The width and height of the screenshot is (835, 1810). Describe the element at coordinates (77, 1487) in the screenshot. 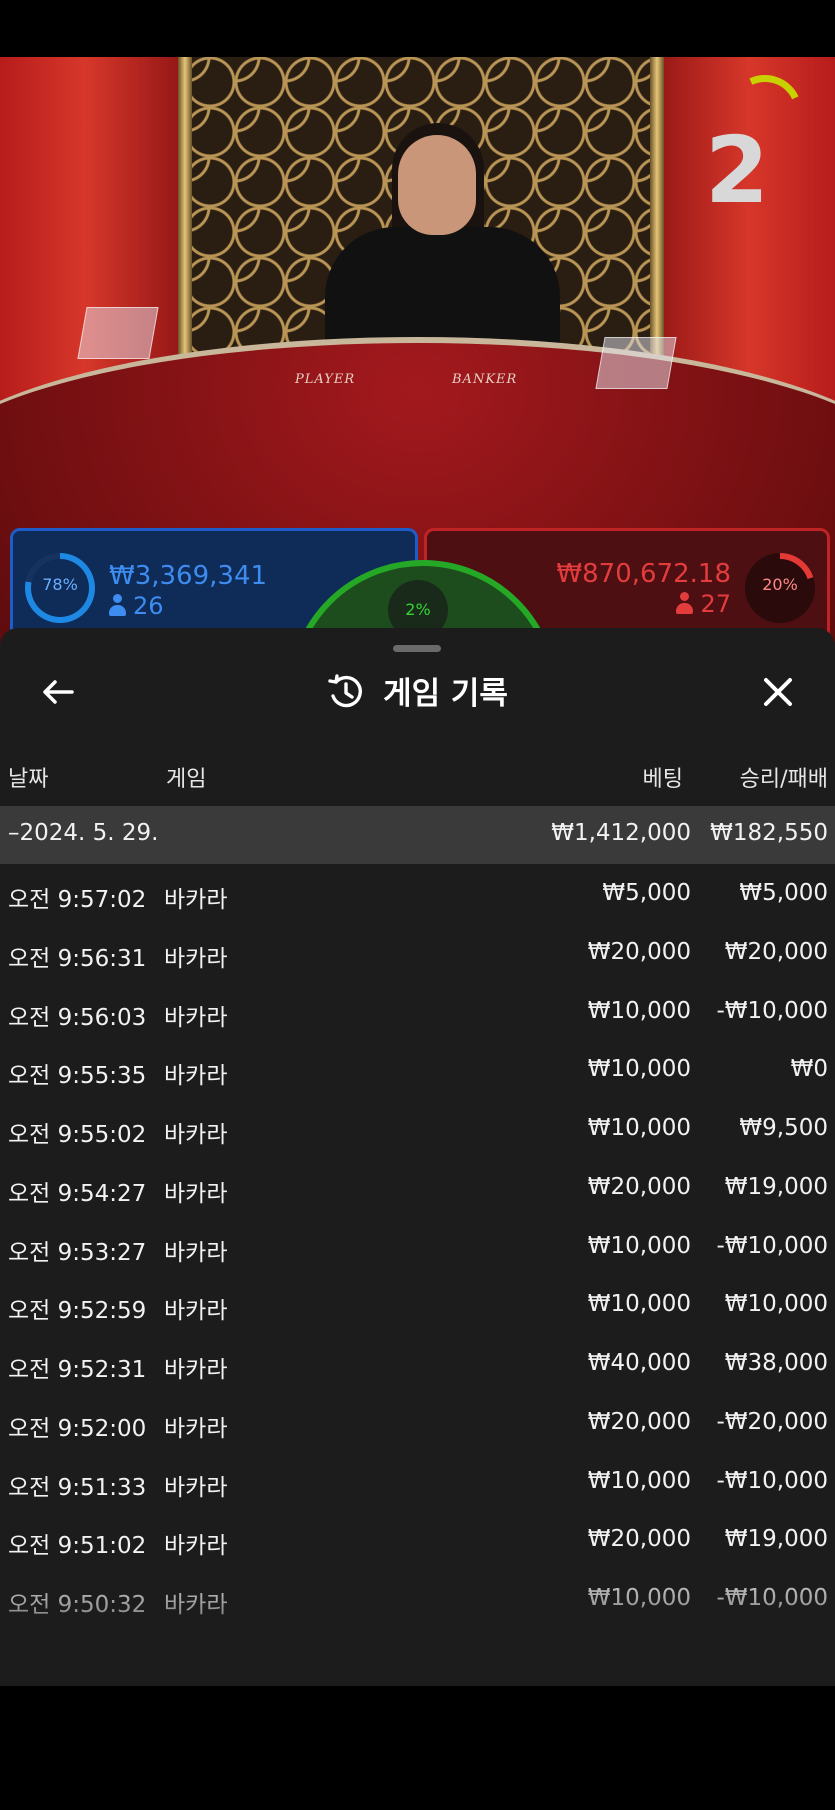

I see `history-time: 오전 9:51:33` at that location.